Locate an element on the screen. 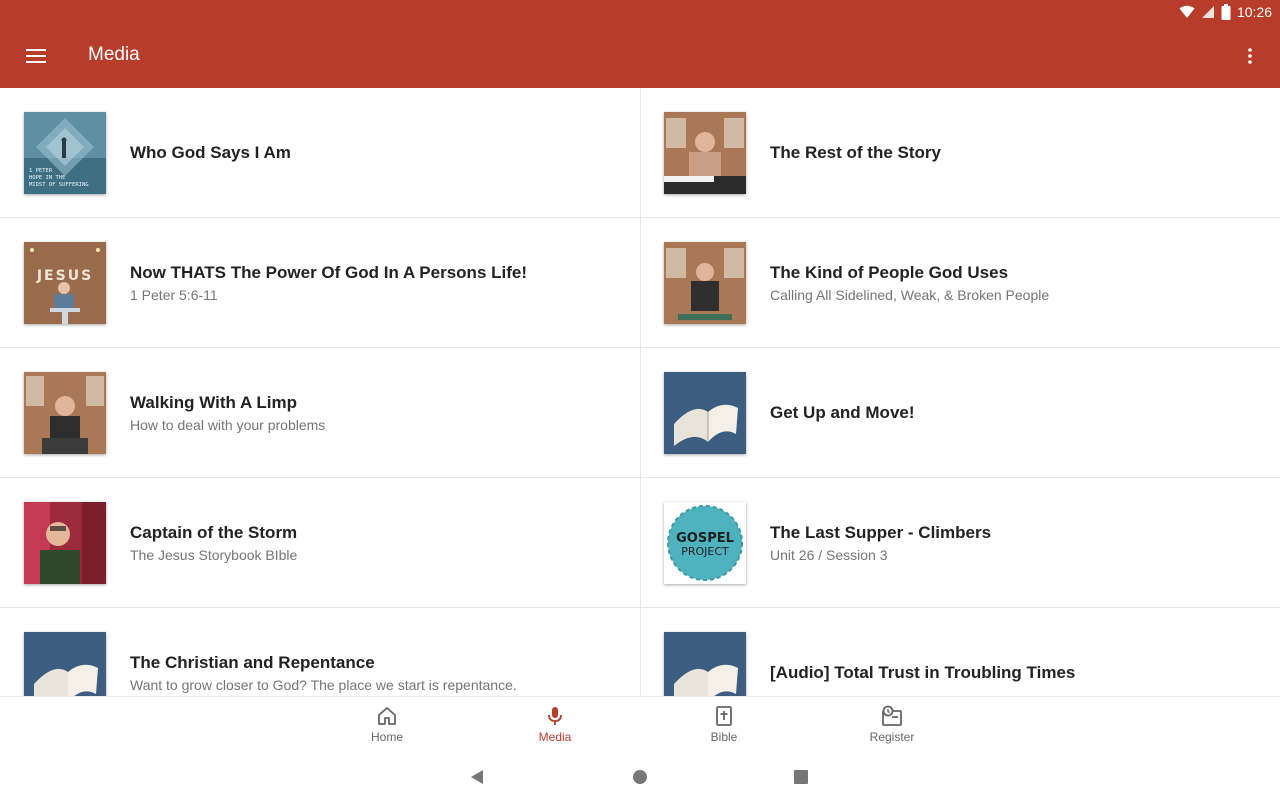 This screenshot has height=800, width=1280. media-title: Get Up and Move! is located at coordinates (842, 412).